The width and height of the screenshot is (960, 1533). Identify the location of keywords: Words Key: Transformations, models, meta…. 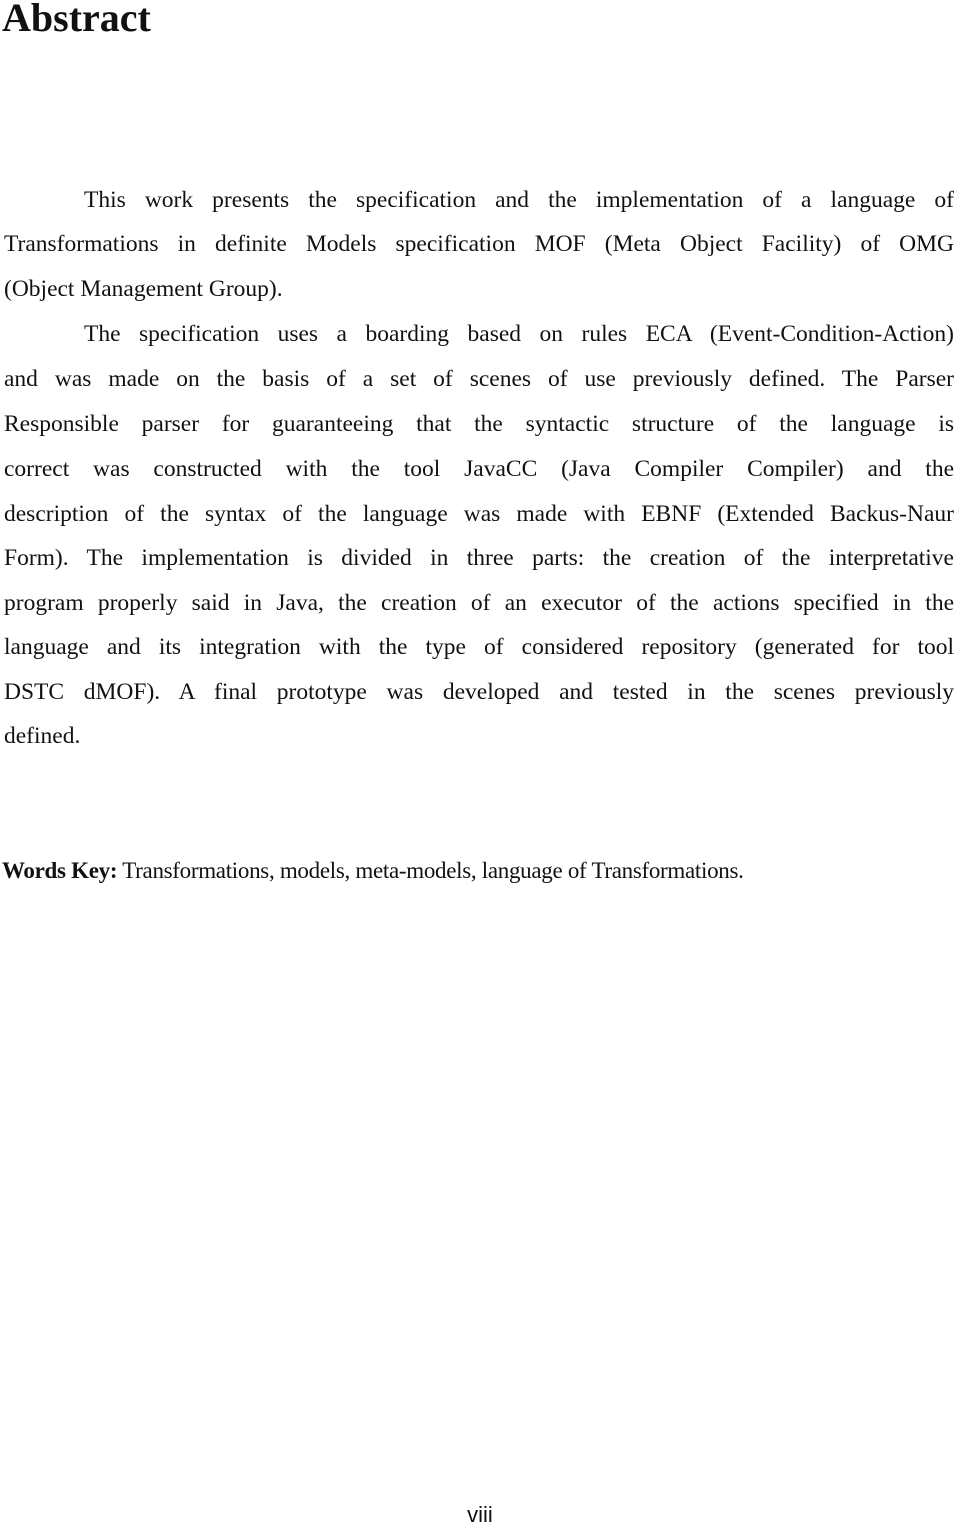
(373, 871).